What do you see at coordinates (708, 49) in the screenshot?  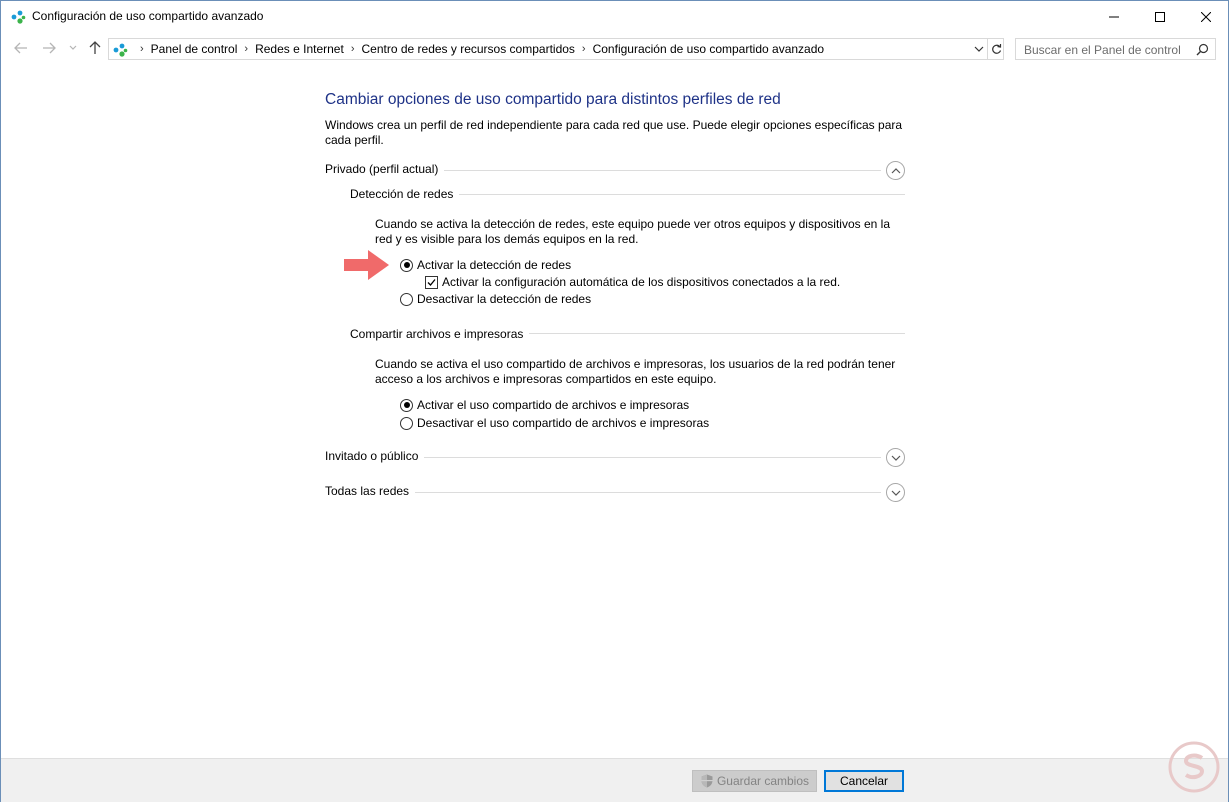 I see `breadcrumb-item-configuracion-avanzada: Configuración de uso compartido avanzado` at bounding box center [708, 49].